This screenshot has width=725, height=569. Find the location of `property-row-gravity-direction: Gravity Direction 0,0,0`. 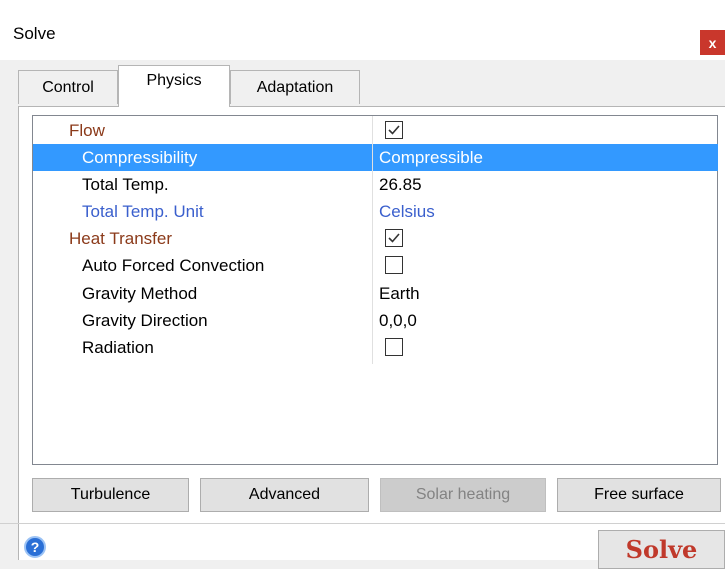

property-row-gravity-direction: Gravity Direction 0,0,0 is located at coordinates (375, 320).